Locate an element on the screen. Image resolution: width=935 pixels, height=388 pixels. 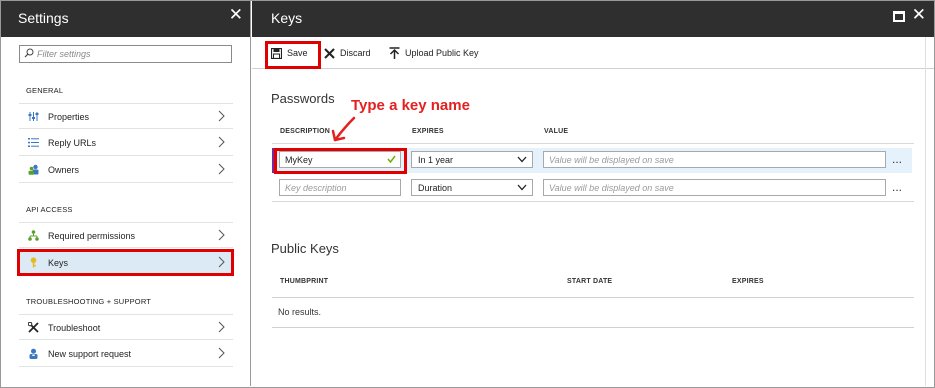
properties-icon is located at coordinates (33, 116).